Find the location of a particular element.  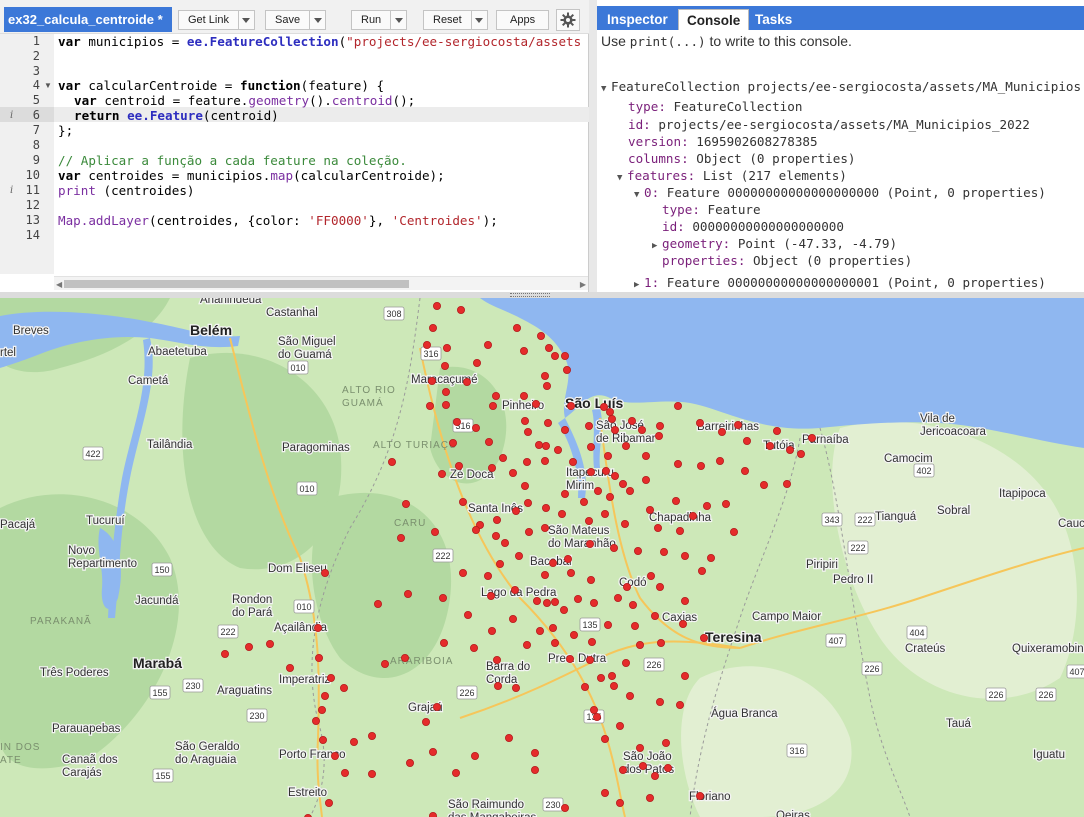

svg-text: 226 is located at coordinates (1045, 695).